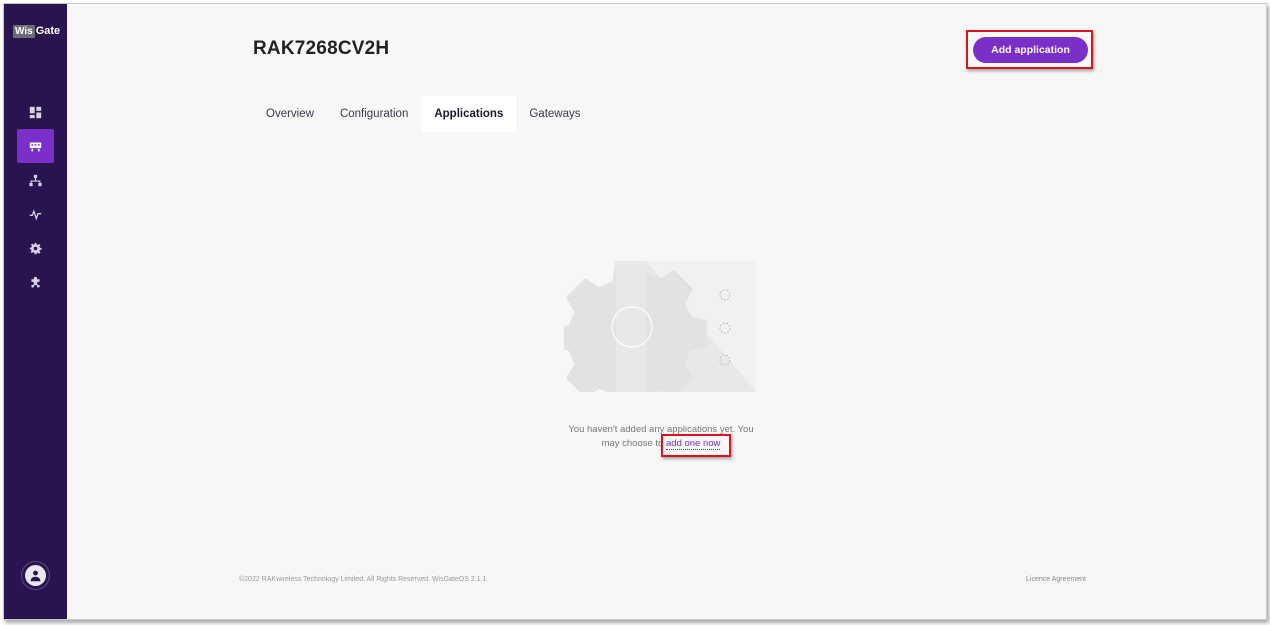 Image resolution: width=1270 pixels, height=625 pixels. What do you see at coordinates (696, 445) in the screenshot?
I see `highlight-add-one-now` at bounding box center [696, 445].